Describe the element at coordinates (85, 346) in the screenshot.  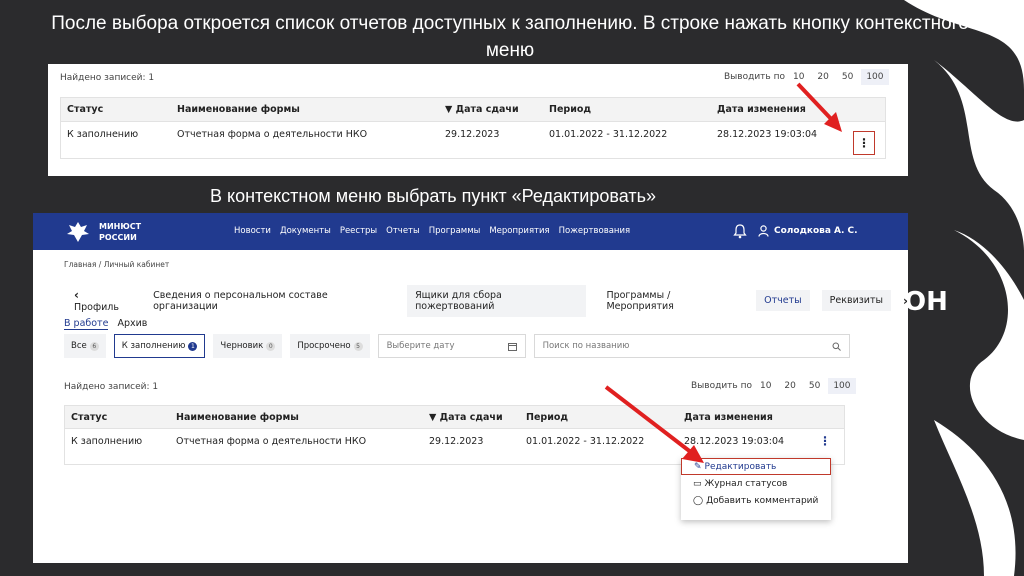
I see `filter-all: Все 6` at that location.